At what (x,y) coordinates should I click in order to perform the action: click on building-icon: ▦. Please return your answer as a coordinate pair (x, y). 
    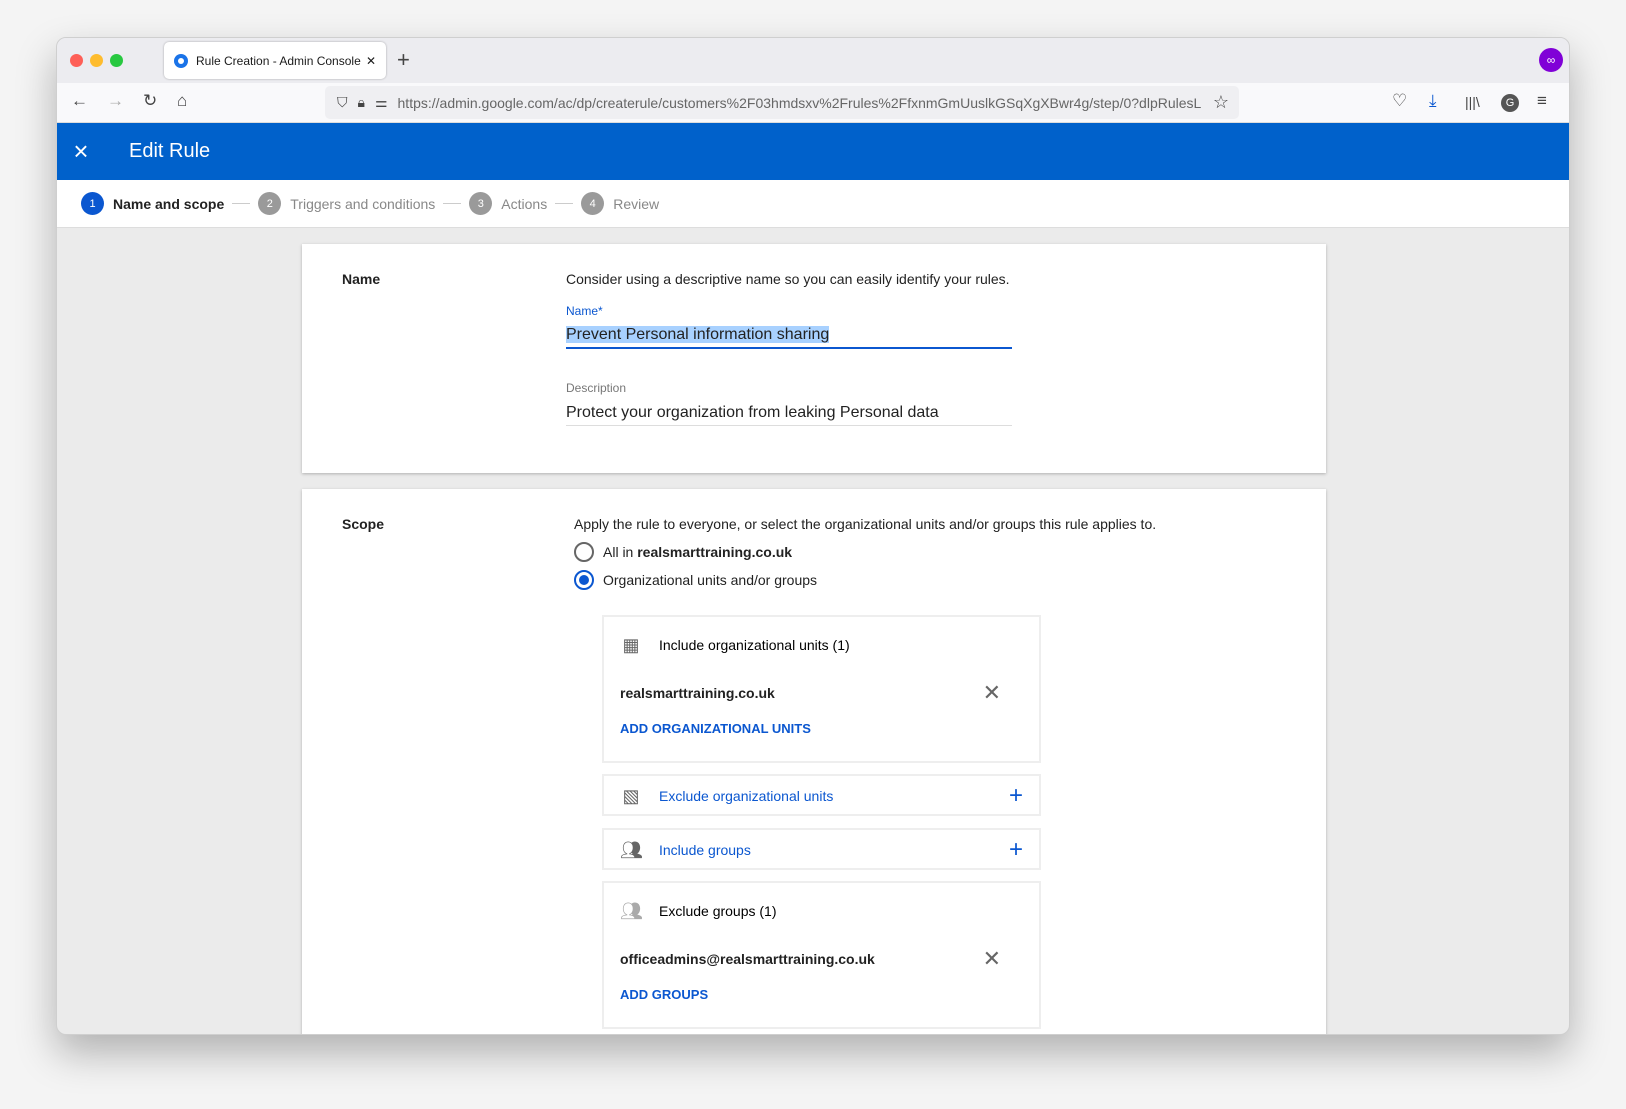
    Looking at the image, I should click on (631, 644).